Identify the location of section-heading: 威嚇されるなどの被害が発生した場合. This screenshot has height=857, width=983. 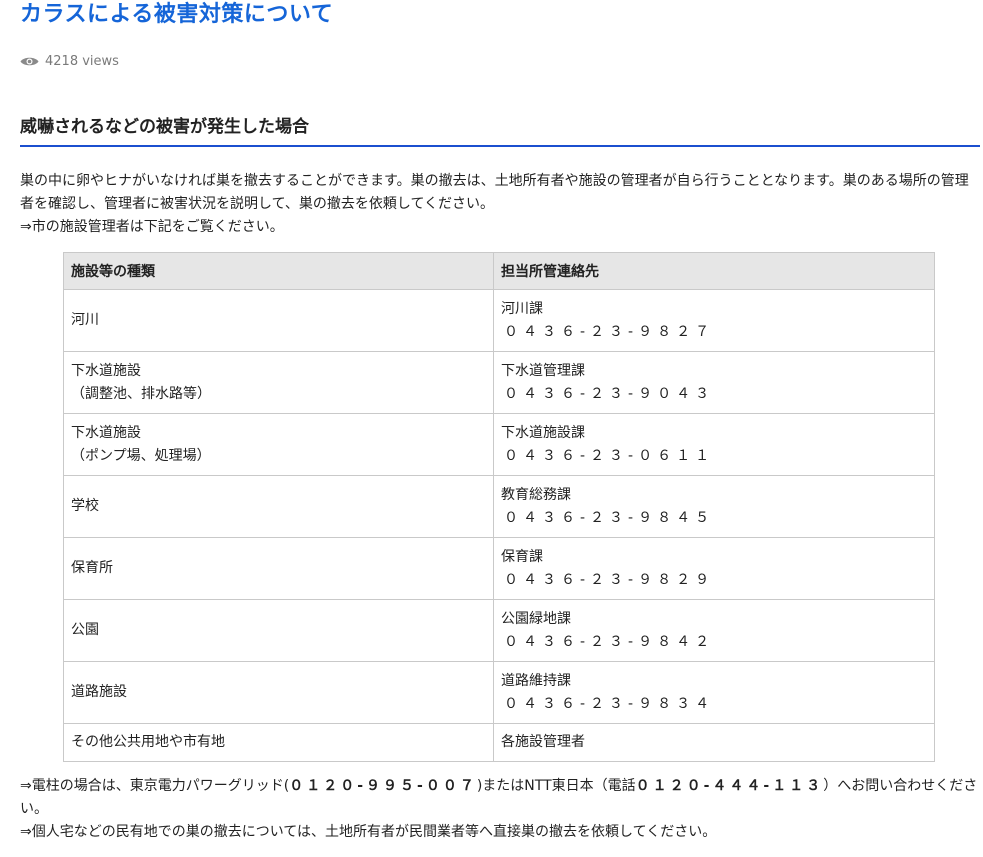
(500, 131).